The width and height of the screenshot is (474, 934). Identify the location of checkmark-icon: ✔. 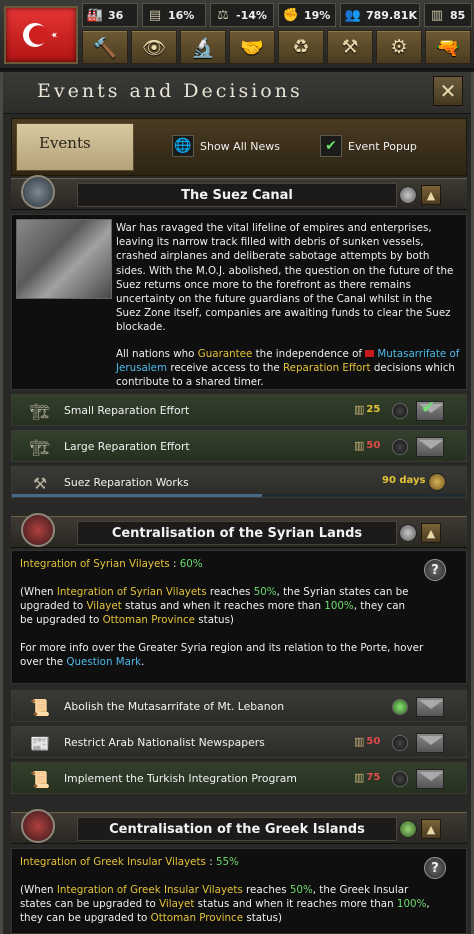
(428, 408).